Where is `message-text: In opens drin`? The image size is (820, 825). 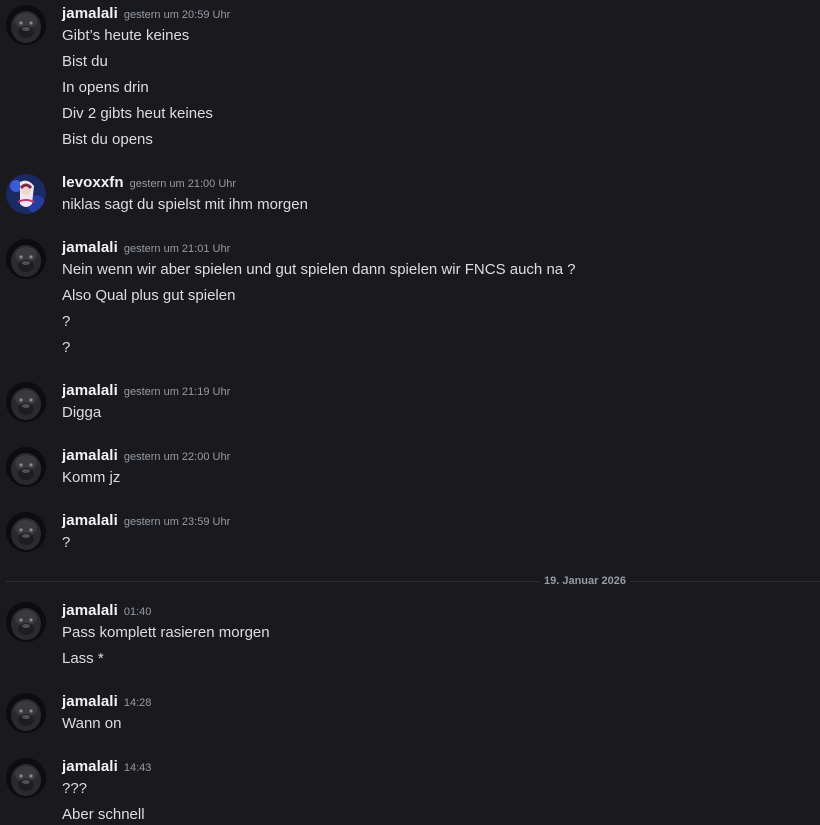 message-text: In opens drin is located at coordinates (105, 87).